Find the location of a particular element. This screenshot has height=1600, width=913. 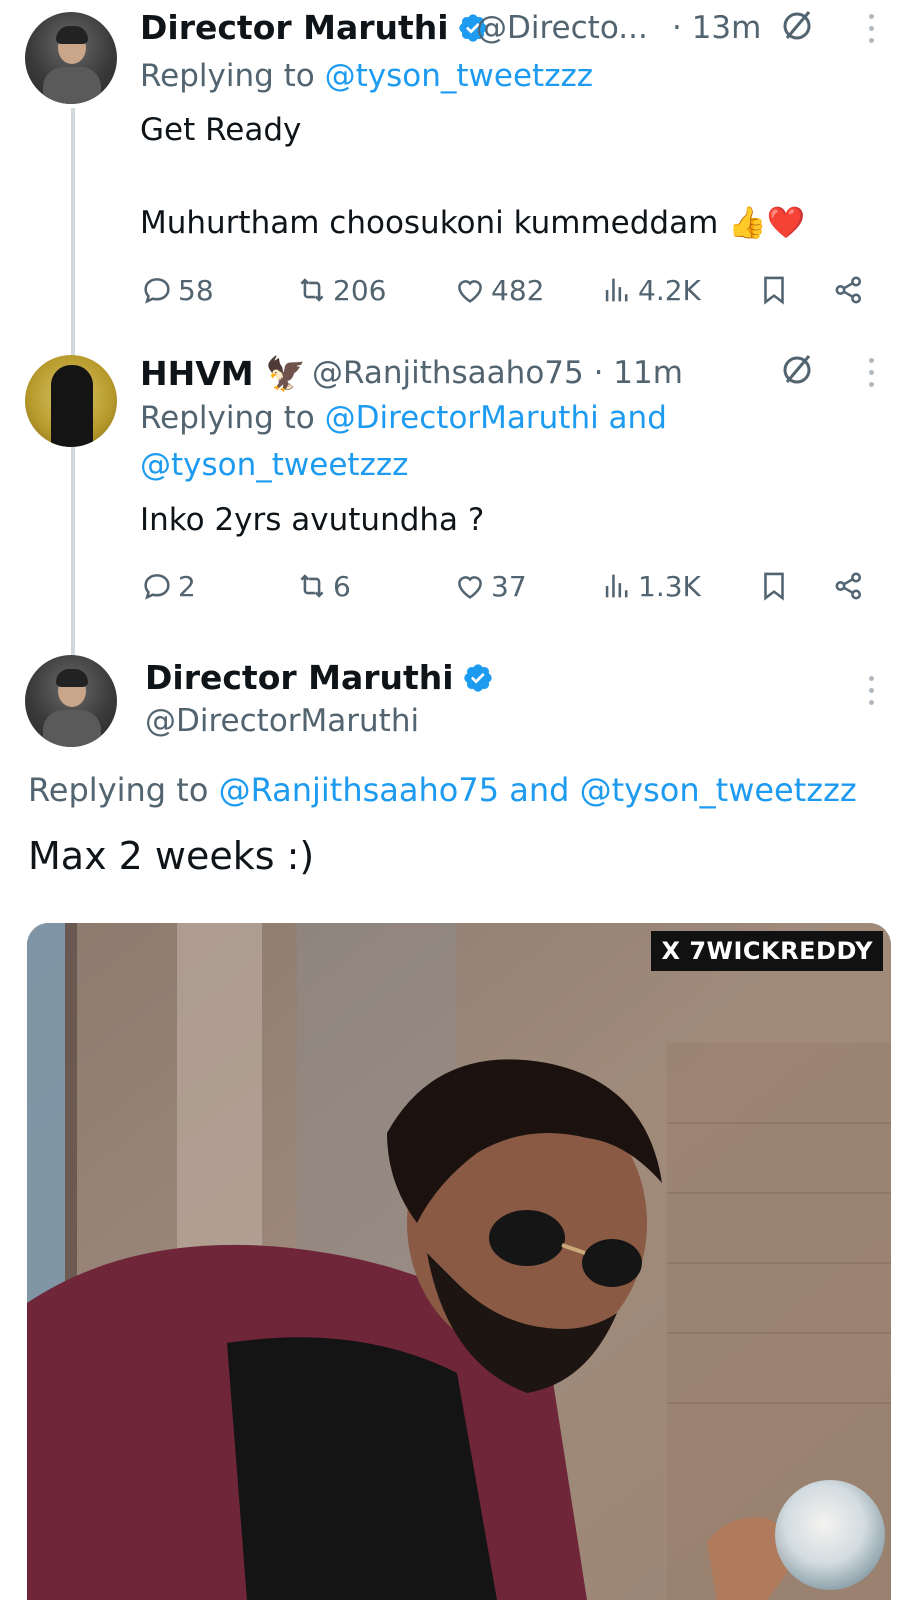

action-bar: 58 206 482 4.2K is located at coordinates (507, 290).